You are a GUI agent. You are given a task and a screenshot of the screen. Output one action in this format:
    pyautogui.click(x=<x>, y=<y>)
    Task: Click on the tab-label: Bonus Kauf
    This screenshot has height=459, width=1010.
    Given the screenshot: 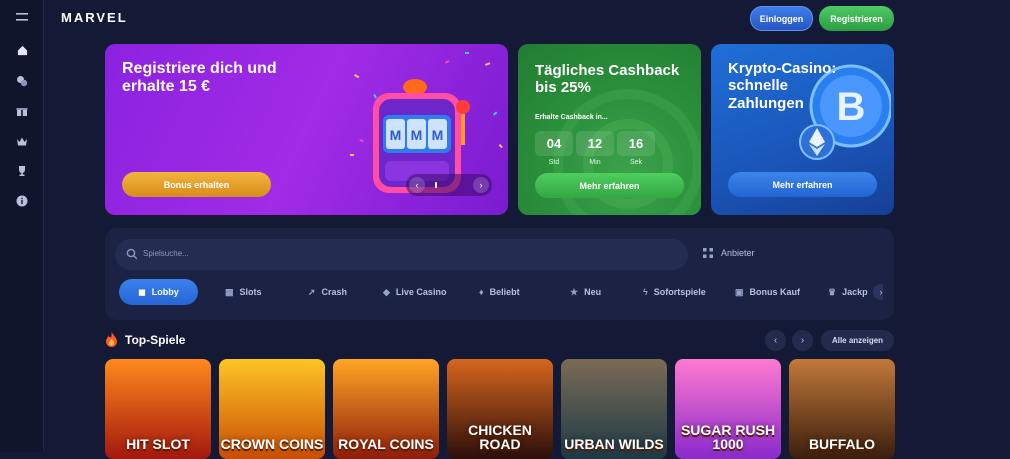 What is the action you would take?
    pyautogui.click(x=775, y=292)
    